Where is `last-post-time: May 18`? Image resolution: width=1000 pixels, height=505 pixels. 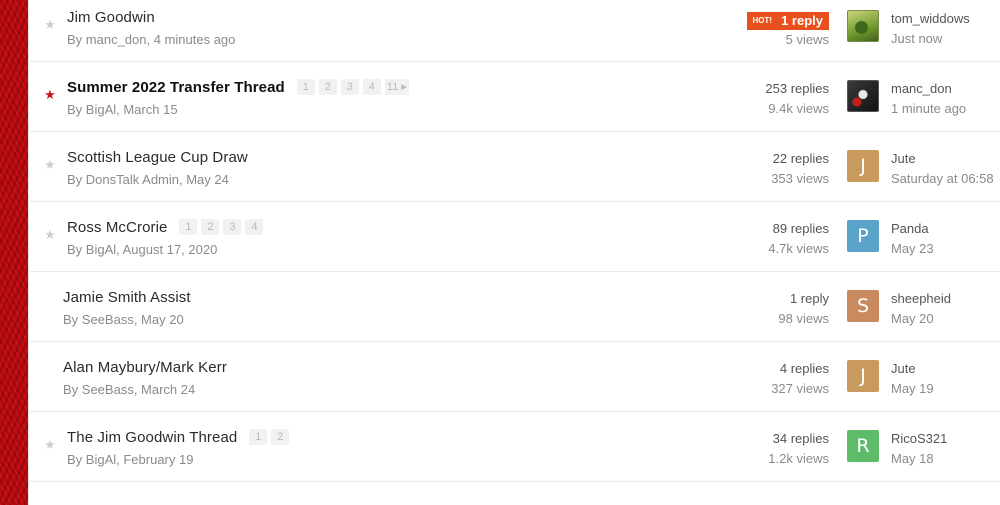
last-post-time: May 18 is located at coordinates (919, 459).